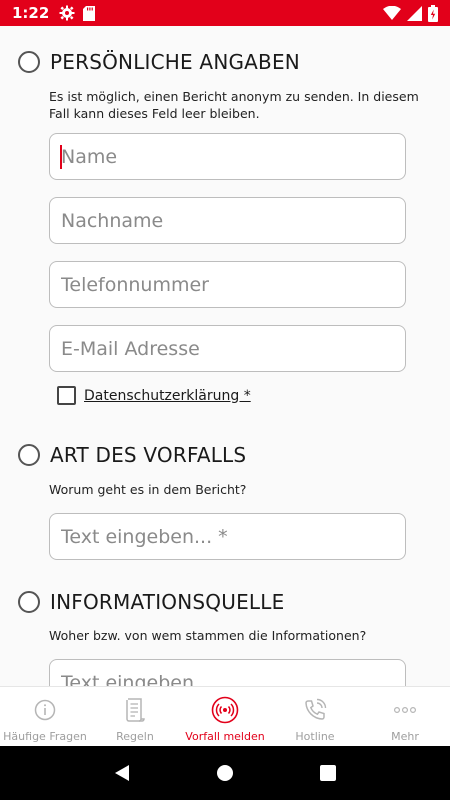  I want to click on text-caret, so click(61, 157).